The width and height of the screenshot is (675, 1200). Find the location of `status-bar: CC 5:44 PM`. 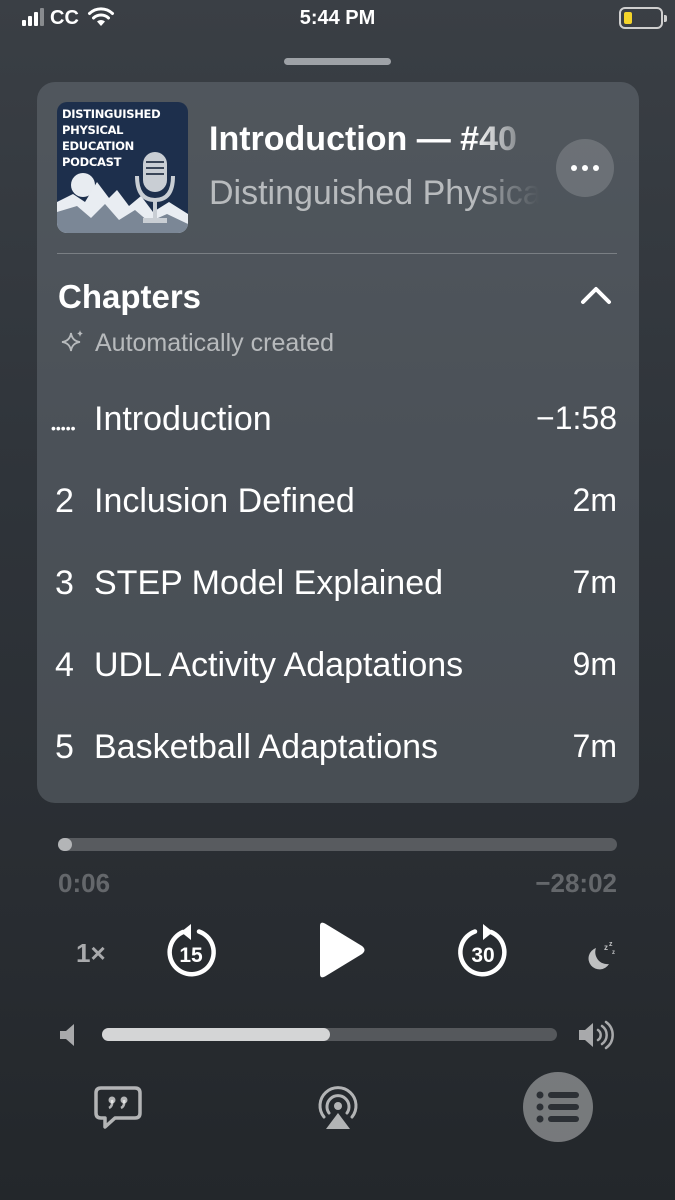

status-bar: CC 5:44 PM is located at coordinates (337, 20).